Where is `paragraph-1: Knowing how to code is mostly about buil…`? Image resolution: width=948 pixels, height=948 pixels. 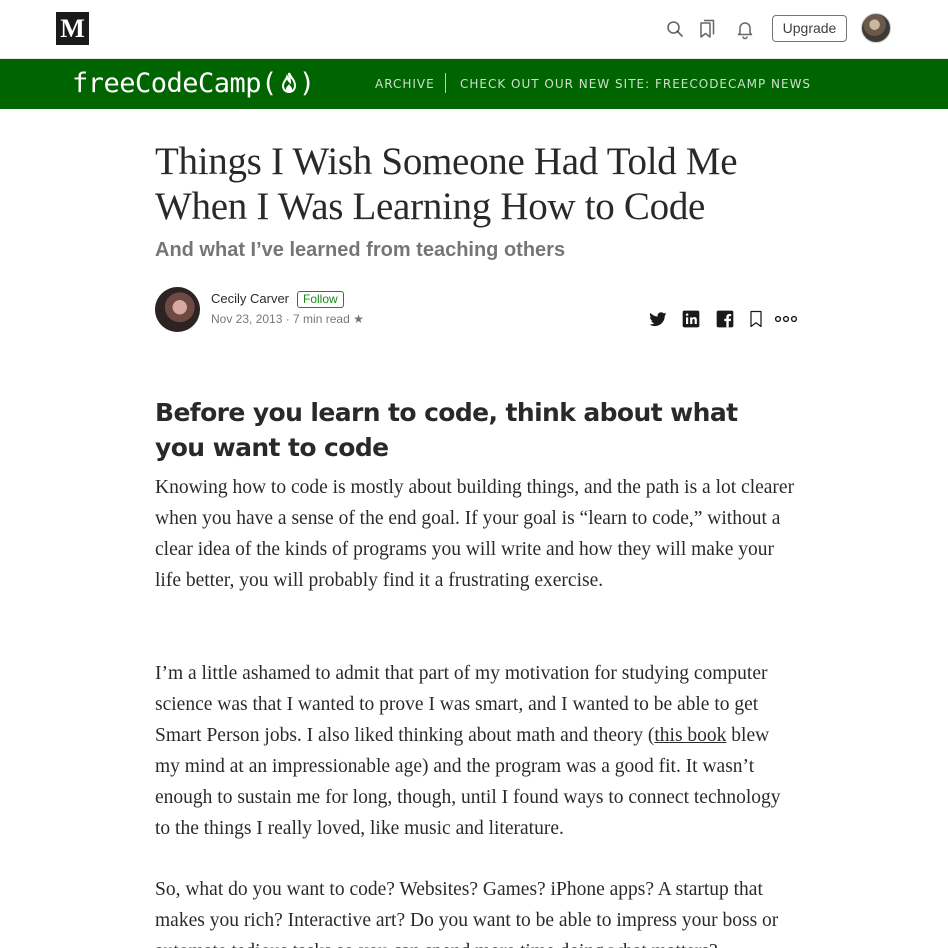
paragraph-1: Knowing how to code is mostly about buil… is located at coordinates (475, 534).